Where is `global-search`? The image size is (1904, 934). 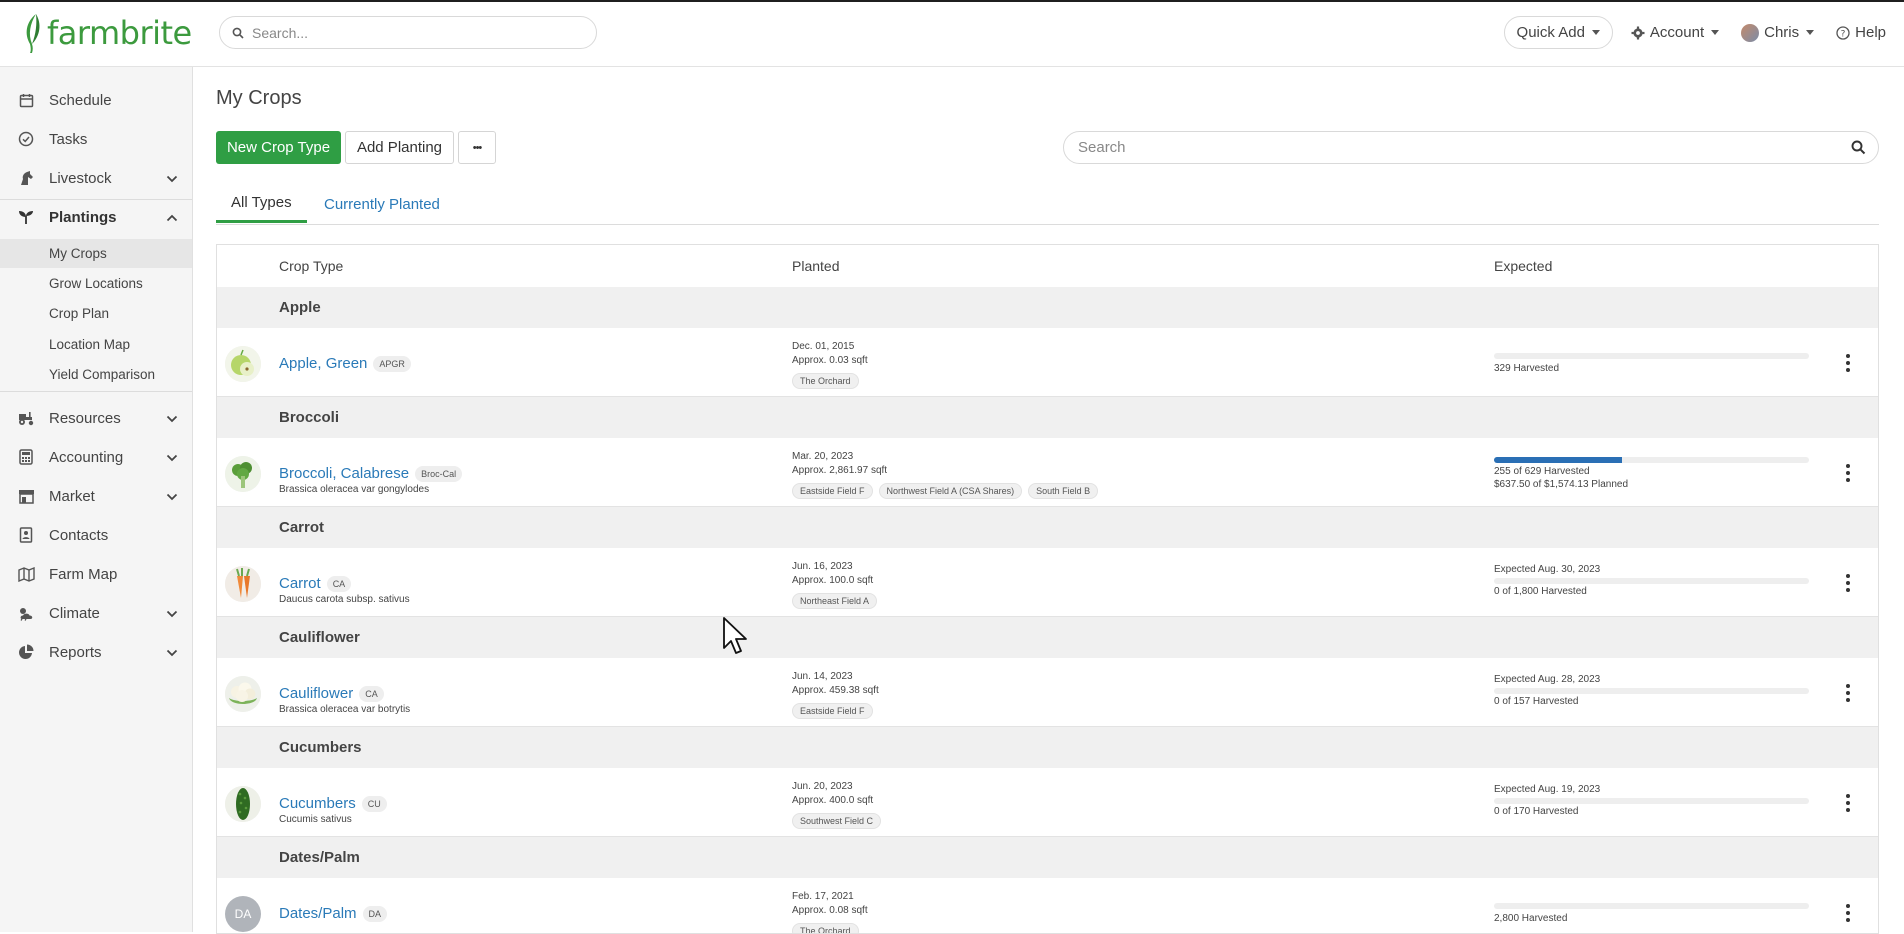
global-search is located at coordinates (408, 32).